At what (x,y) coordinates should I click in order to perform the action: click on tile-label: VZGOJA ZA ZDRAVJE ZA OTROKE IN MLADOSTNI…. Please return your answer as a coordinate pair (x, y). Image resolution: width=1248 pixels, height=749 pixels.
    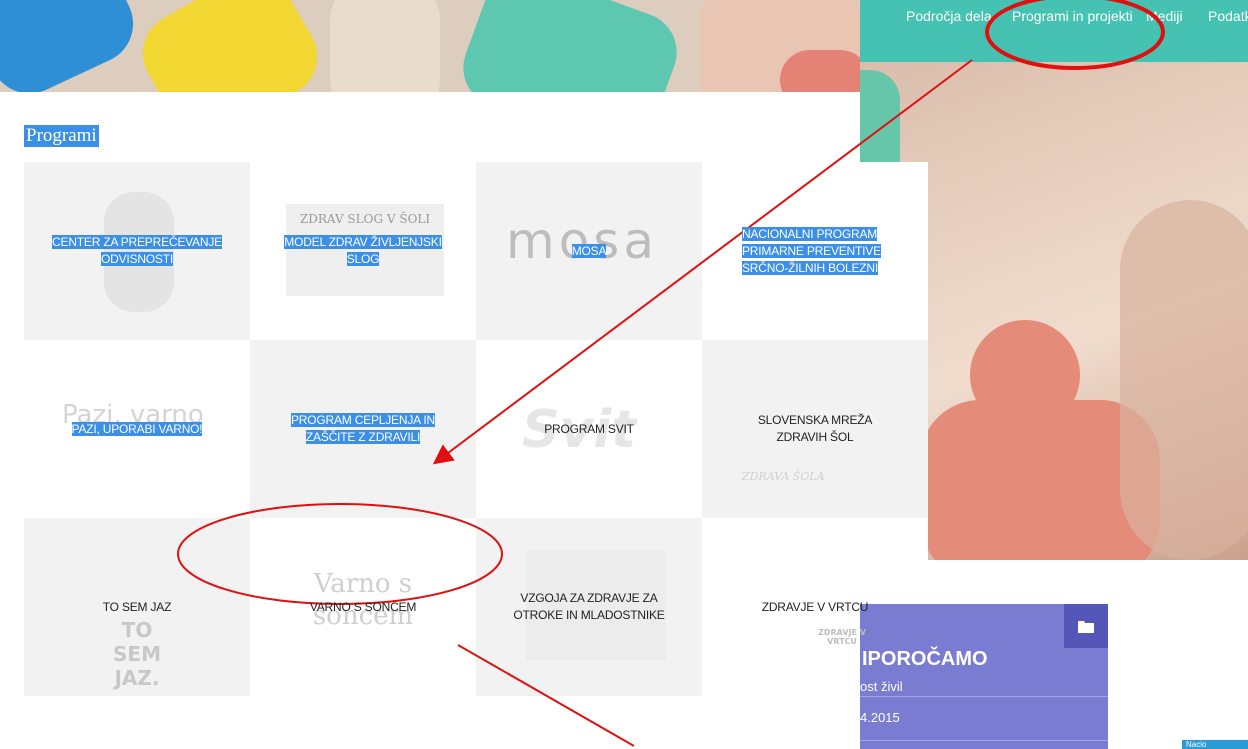
    Looking at the image, I should click on (589, 606).